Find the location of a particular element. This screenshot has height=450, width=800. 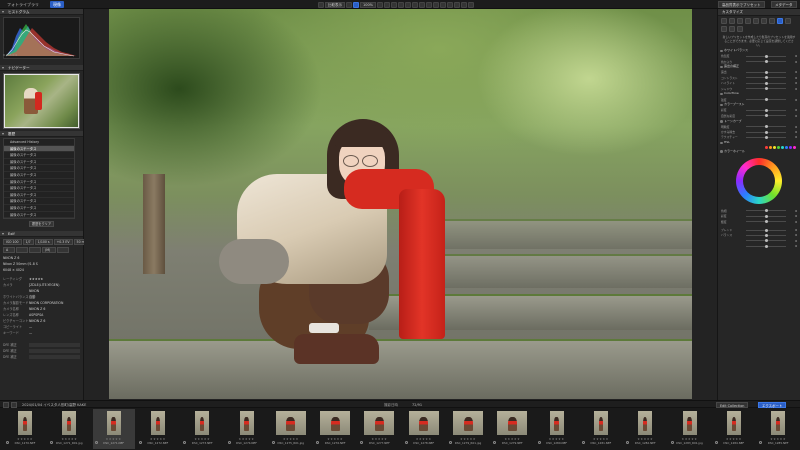

color-wheel is located at coordinates (759, 181).